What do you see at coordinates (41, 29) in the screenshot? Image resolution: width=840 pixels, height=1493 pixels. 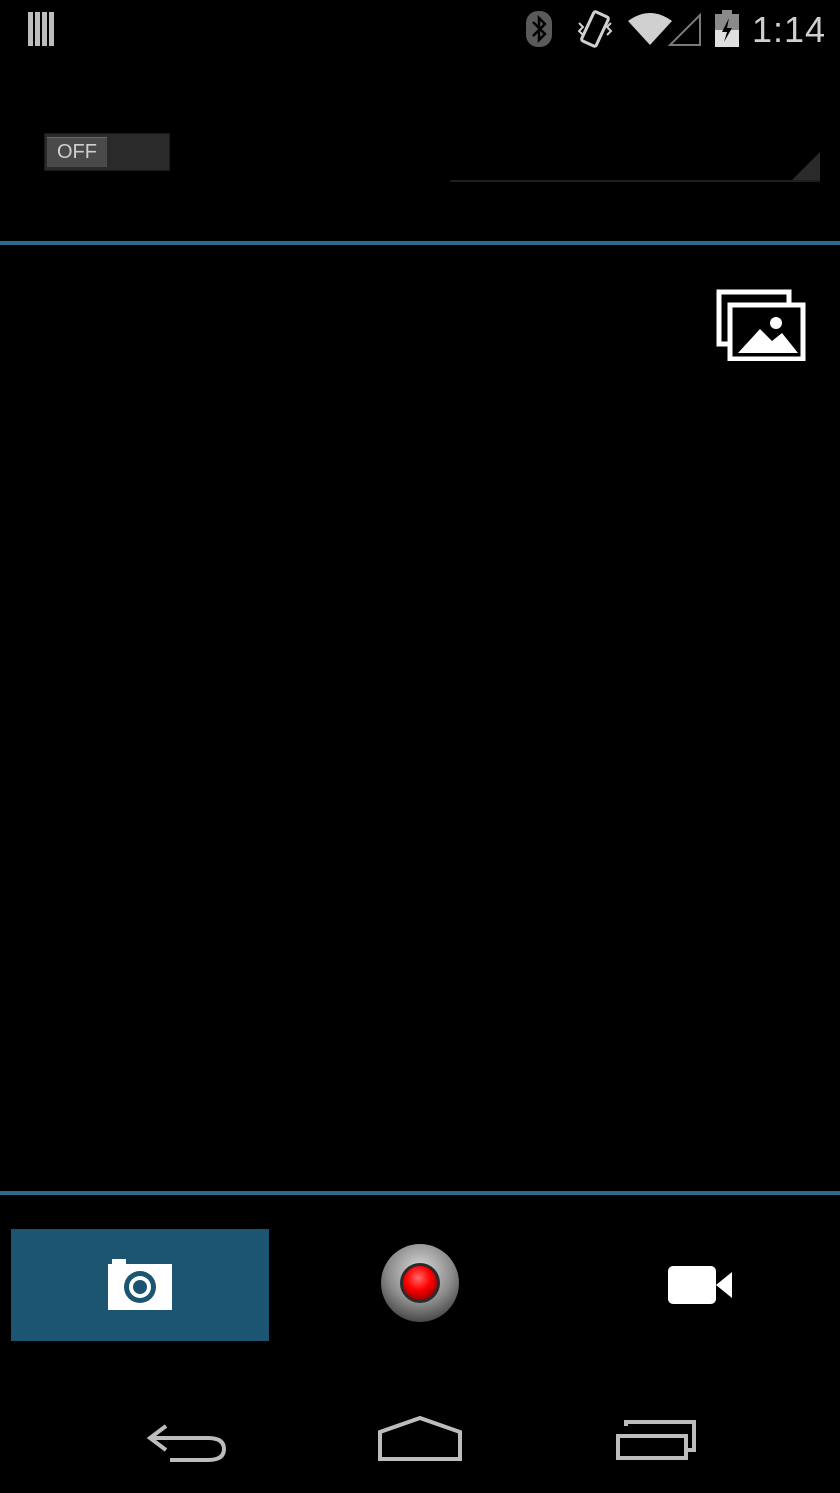 I see `notification-bars-icon` at bounding box center [41, 29].